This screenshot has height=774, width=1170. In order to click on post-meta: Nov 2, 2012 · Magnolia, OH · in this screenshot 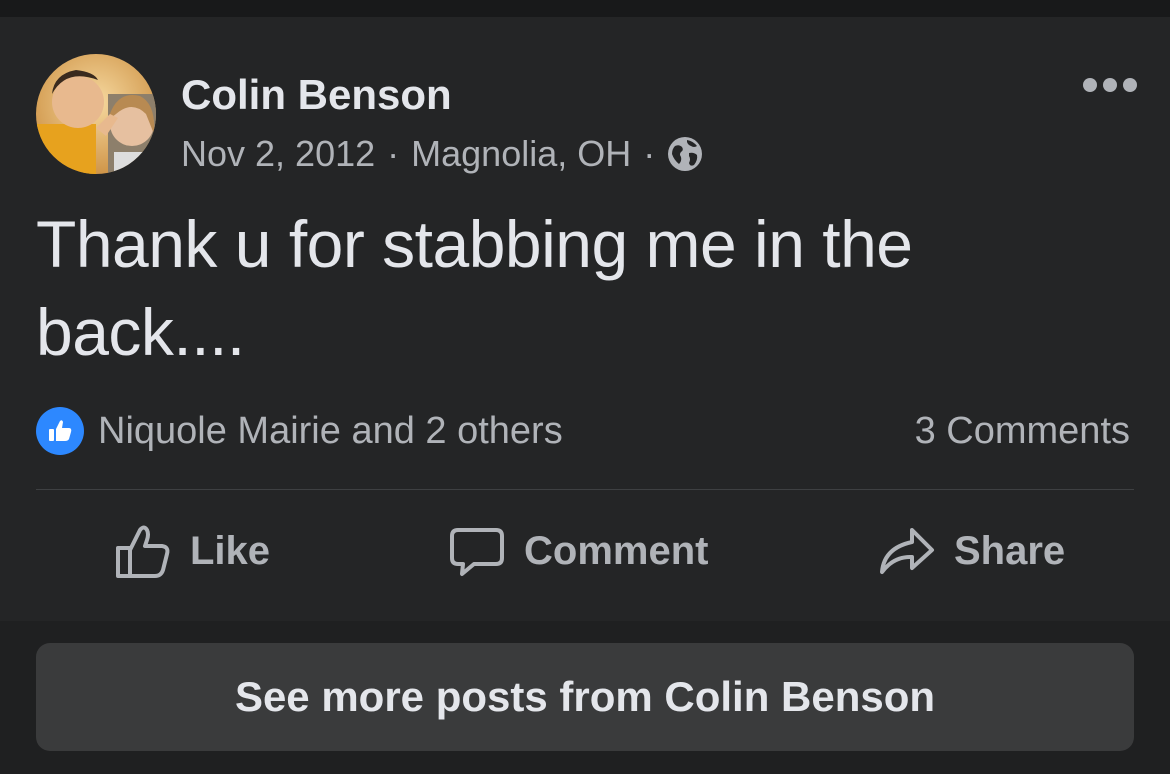, I will do `click(442, 154)`.